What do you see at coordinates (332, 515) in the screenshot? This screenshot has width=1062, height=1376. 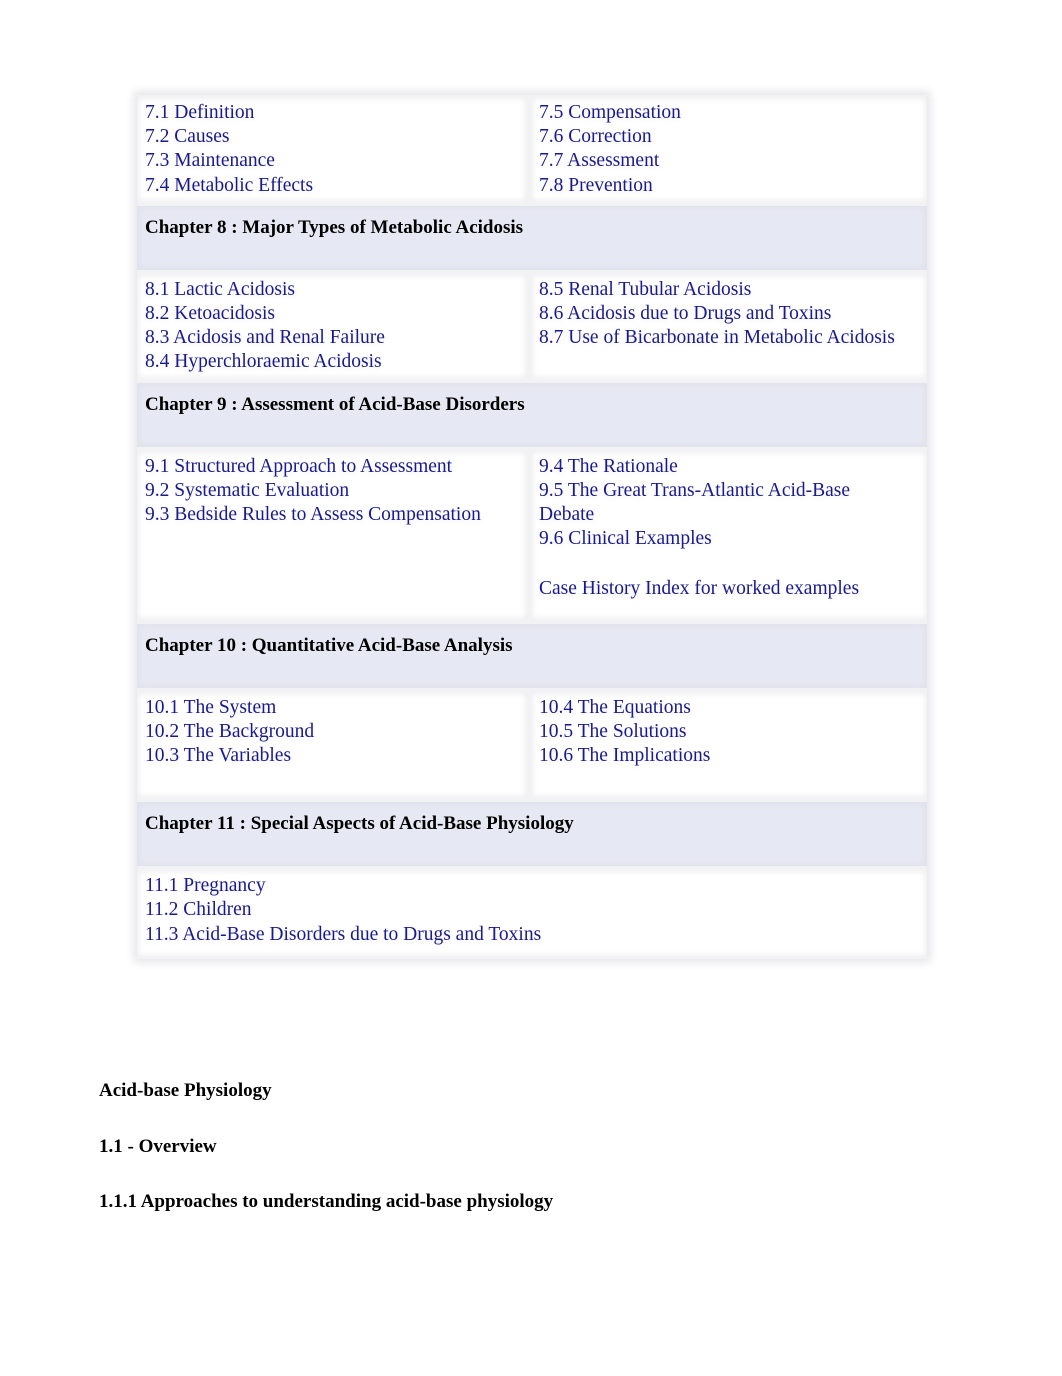 I see `toc-link-9-3: 9.3 Bedside Rules to Assess Compensation` at bounding box center [332, 515].